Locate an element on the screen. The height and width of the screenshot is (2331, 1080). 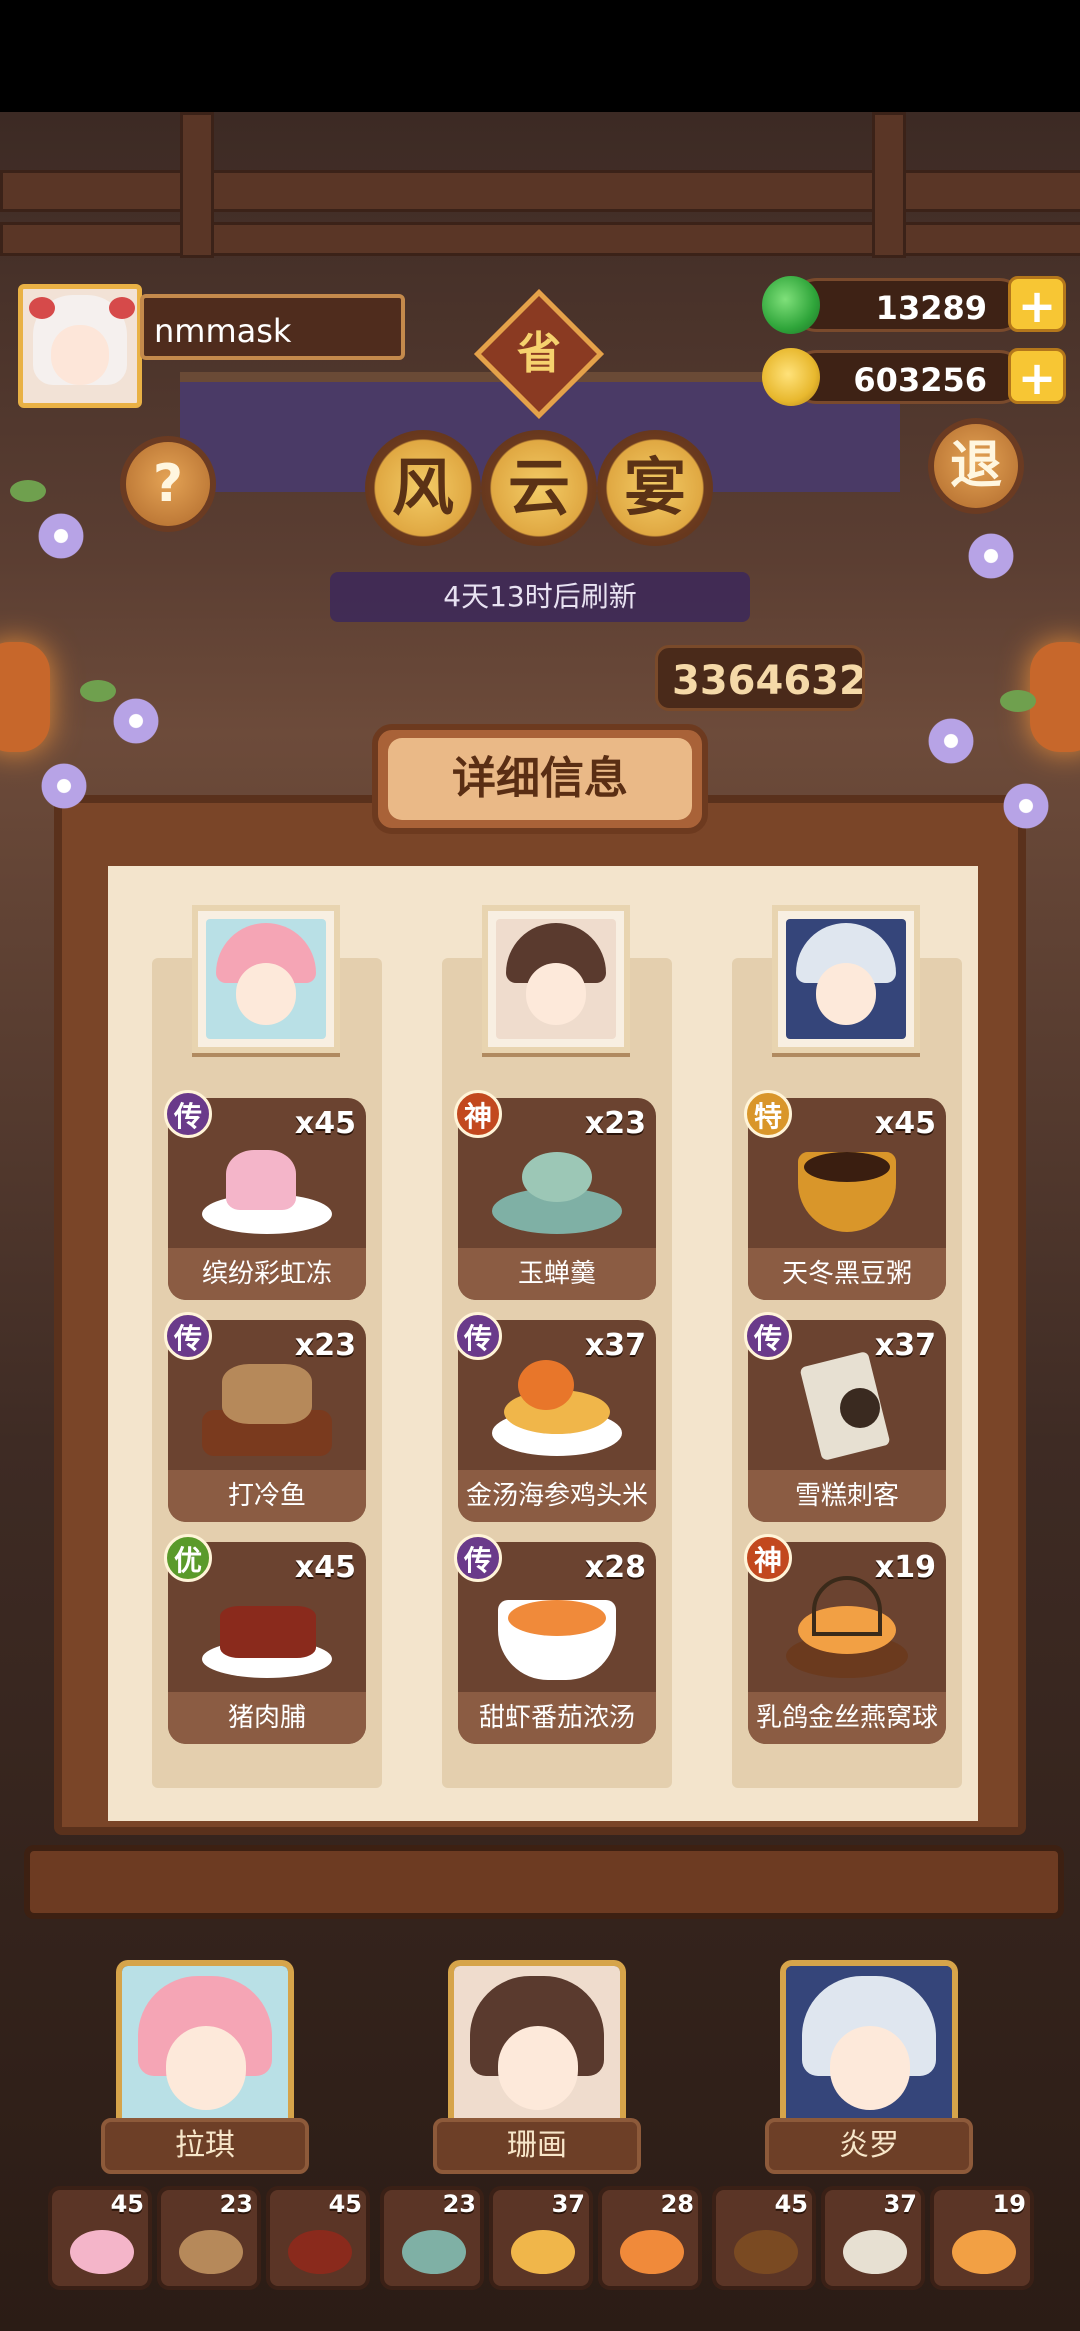
dish-name: 玉蝉羹 is located at coordinates (557, 1274).